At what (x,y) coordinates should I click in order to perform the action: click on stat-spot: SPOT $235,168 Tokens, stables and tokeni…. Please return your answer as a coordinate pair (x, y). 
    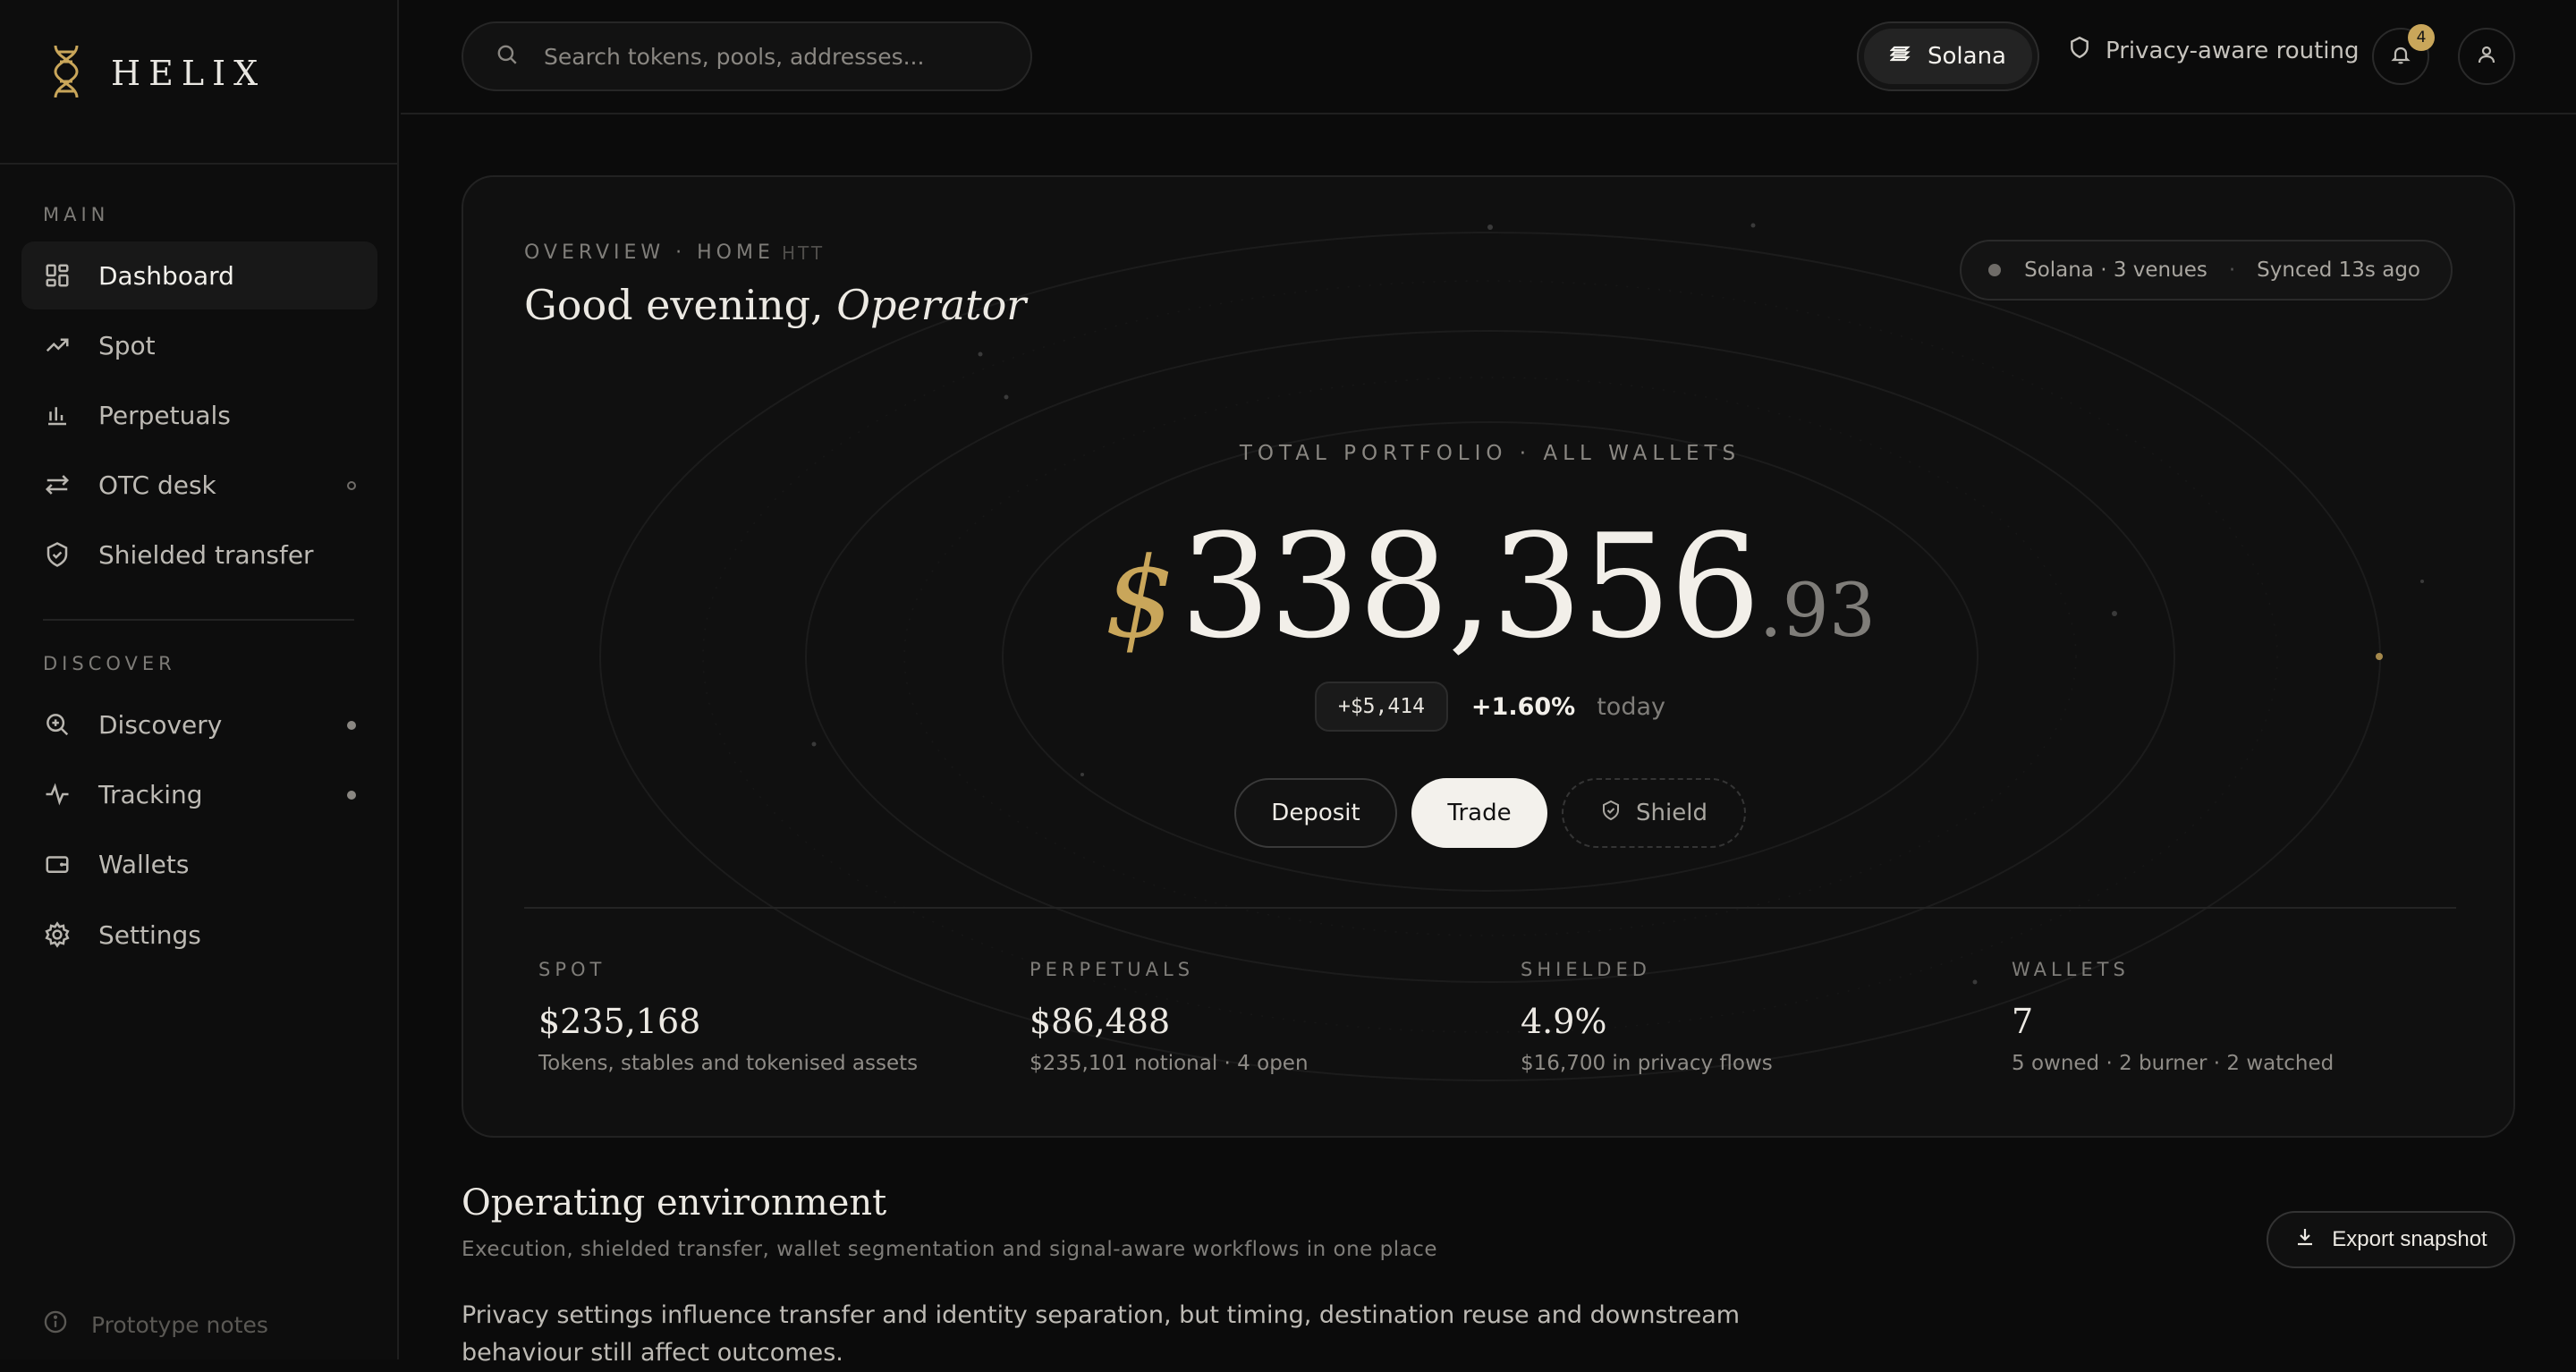
    Looking at the image, I should click on (762, 1017).